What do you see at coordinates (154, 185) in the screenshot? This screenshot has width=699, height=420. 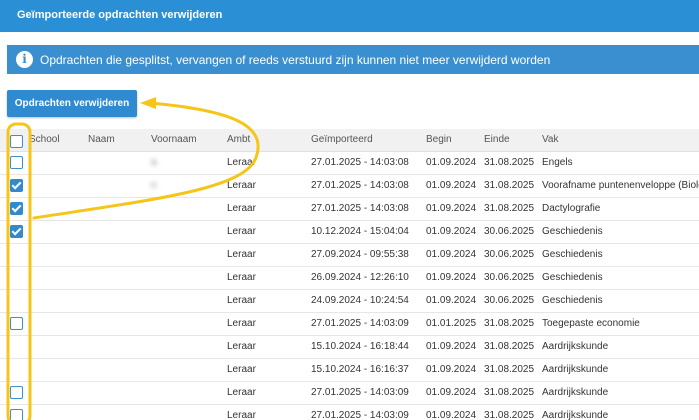 I see `cell-voornaam: n` at bounding box center [154, 185].